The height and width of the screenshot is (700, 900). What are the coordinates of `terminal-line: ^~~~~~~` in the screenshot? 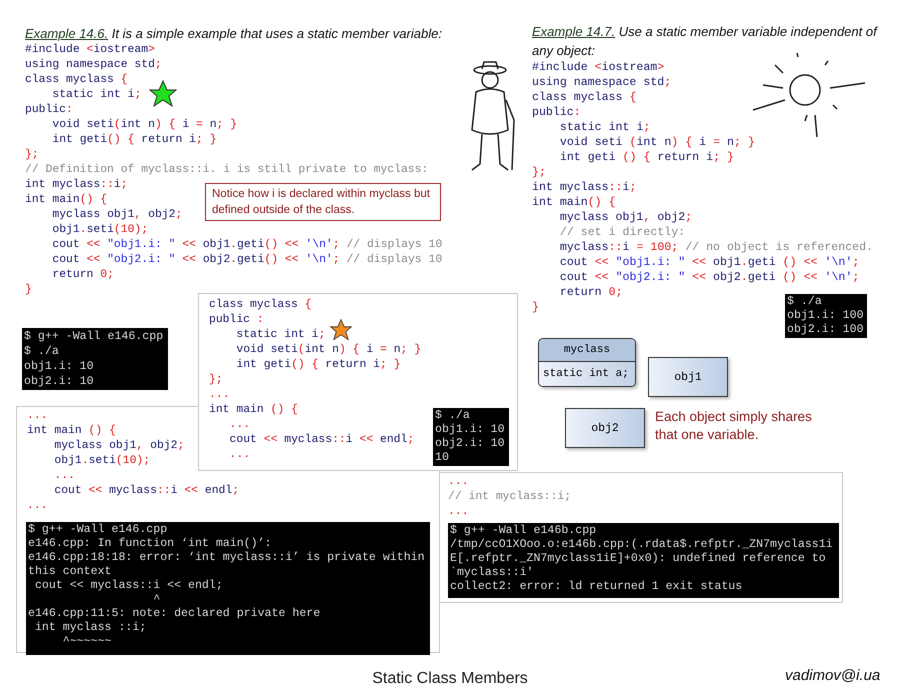 It's located at (87, 642).